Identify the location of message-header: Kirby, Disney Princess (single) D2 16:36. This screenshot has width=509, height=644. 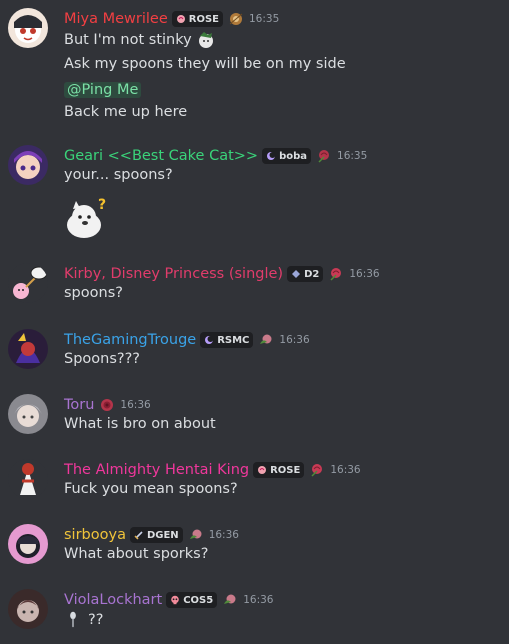
(222, 274).